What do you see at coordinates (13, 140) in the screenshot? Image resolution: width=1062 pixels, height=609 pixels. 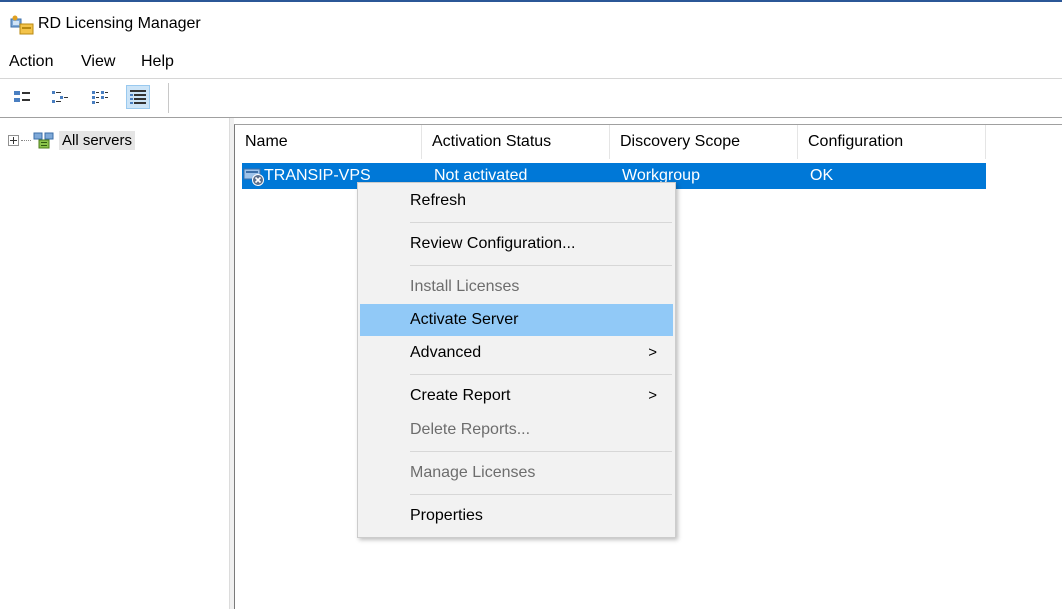 I see `expand-plus-icon` at bounding box center [13, 140].